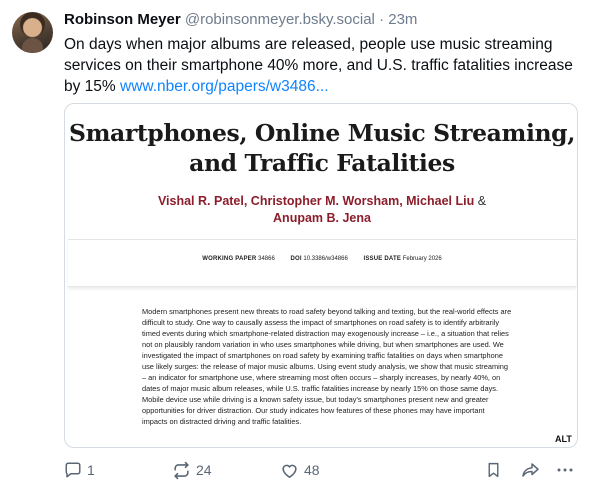 This screenshot has width=589, height=490. I want to click on author-handle: @robinsonmeyer.bsky.social, so click(280, 19).